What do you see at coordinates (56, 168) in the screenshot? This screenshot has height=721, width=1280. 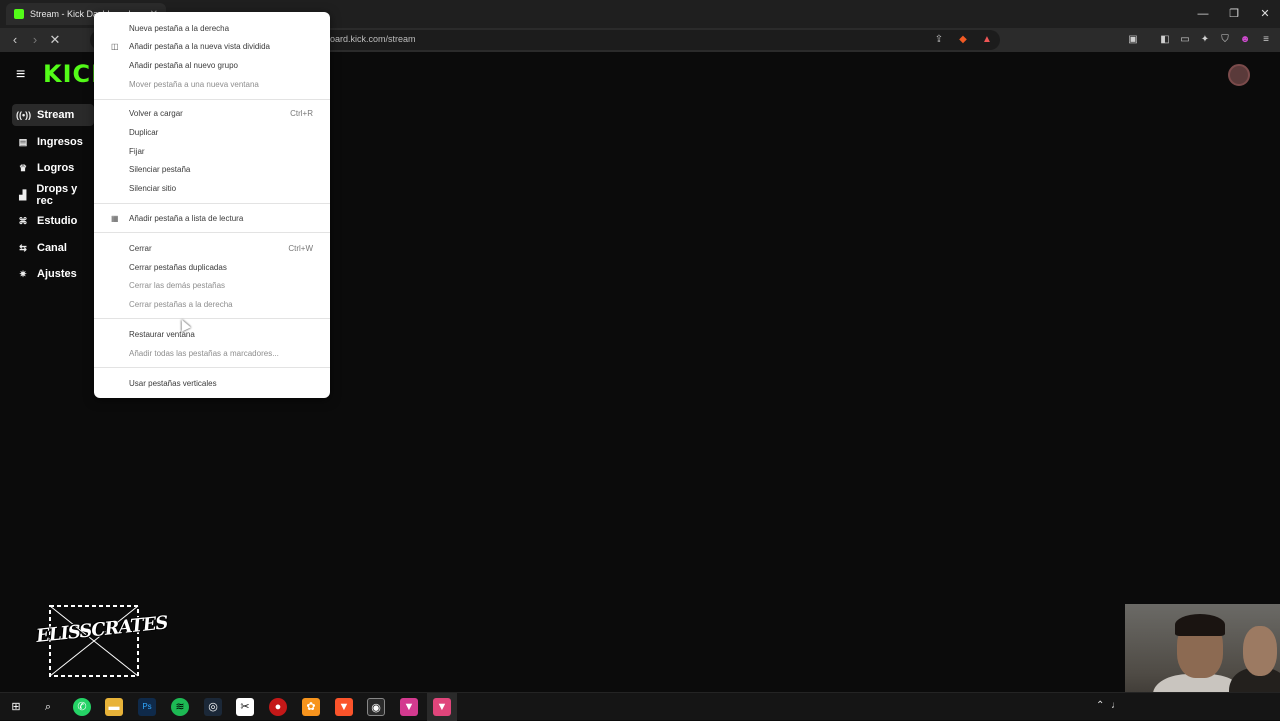 I see `sidebar-item-label: Logros` at bounding box center [56, 168].